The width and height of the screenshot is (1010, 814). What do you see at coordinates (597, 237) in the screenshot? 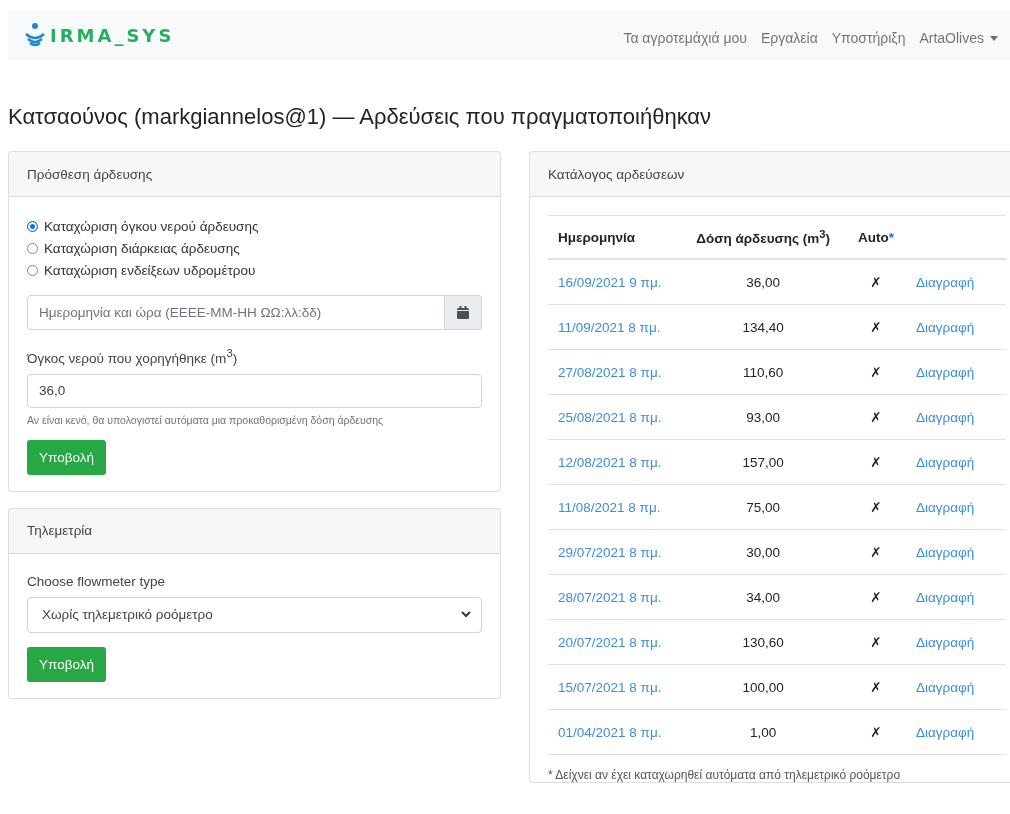
I see `column-header: Ημερομηνία` at bounding box center [597, 237].